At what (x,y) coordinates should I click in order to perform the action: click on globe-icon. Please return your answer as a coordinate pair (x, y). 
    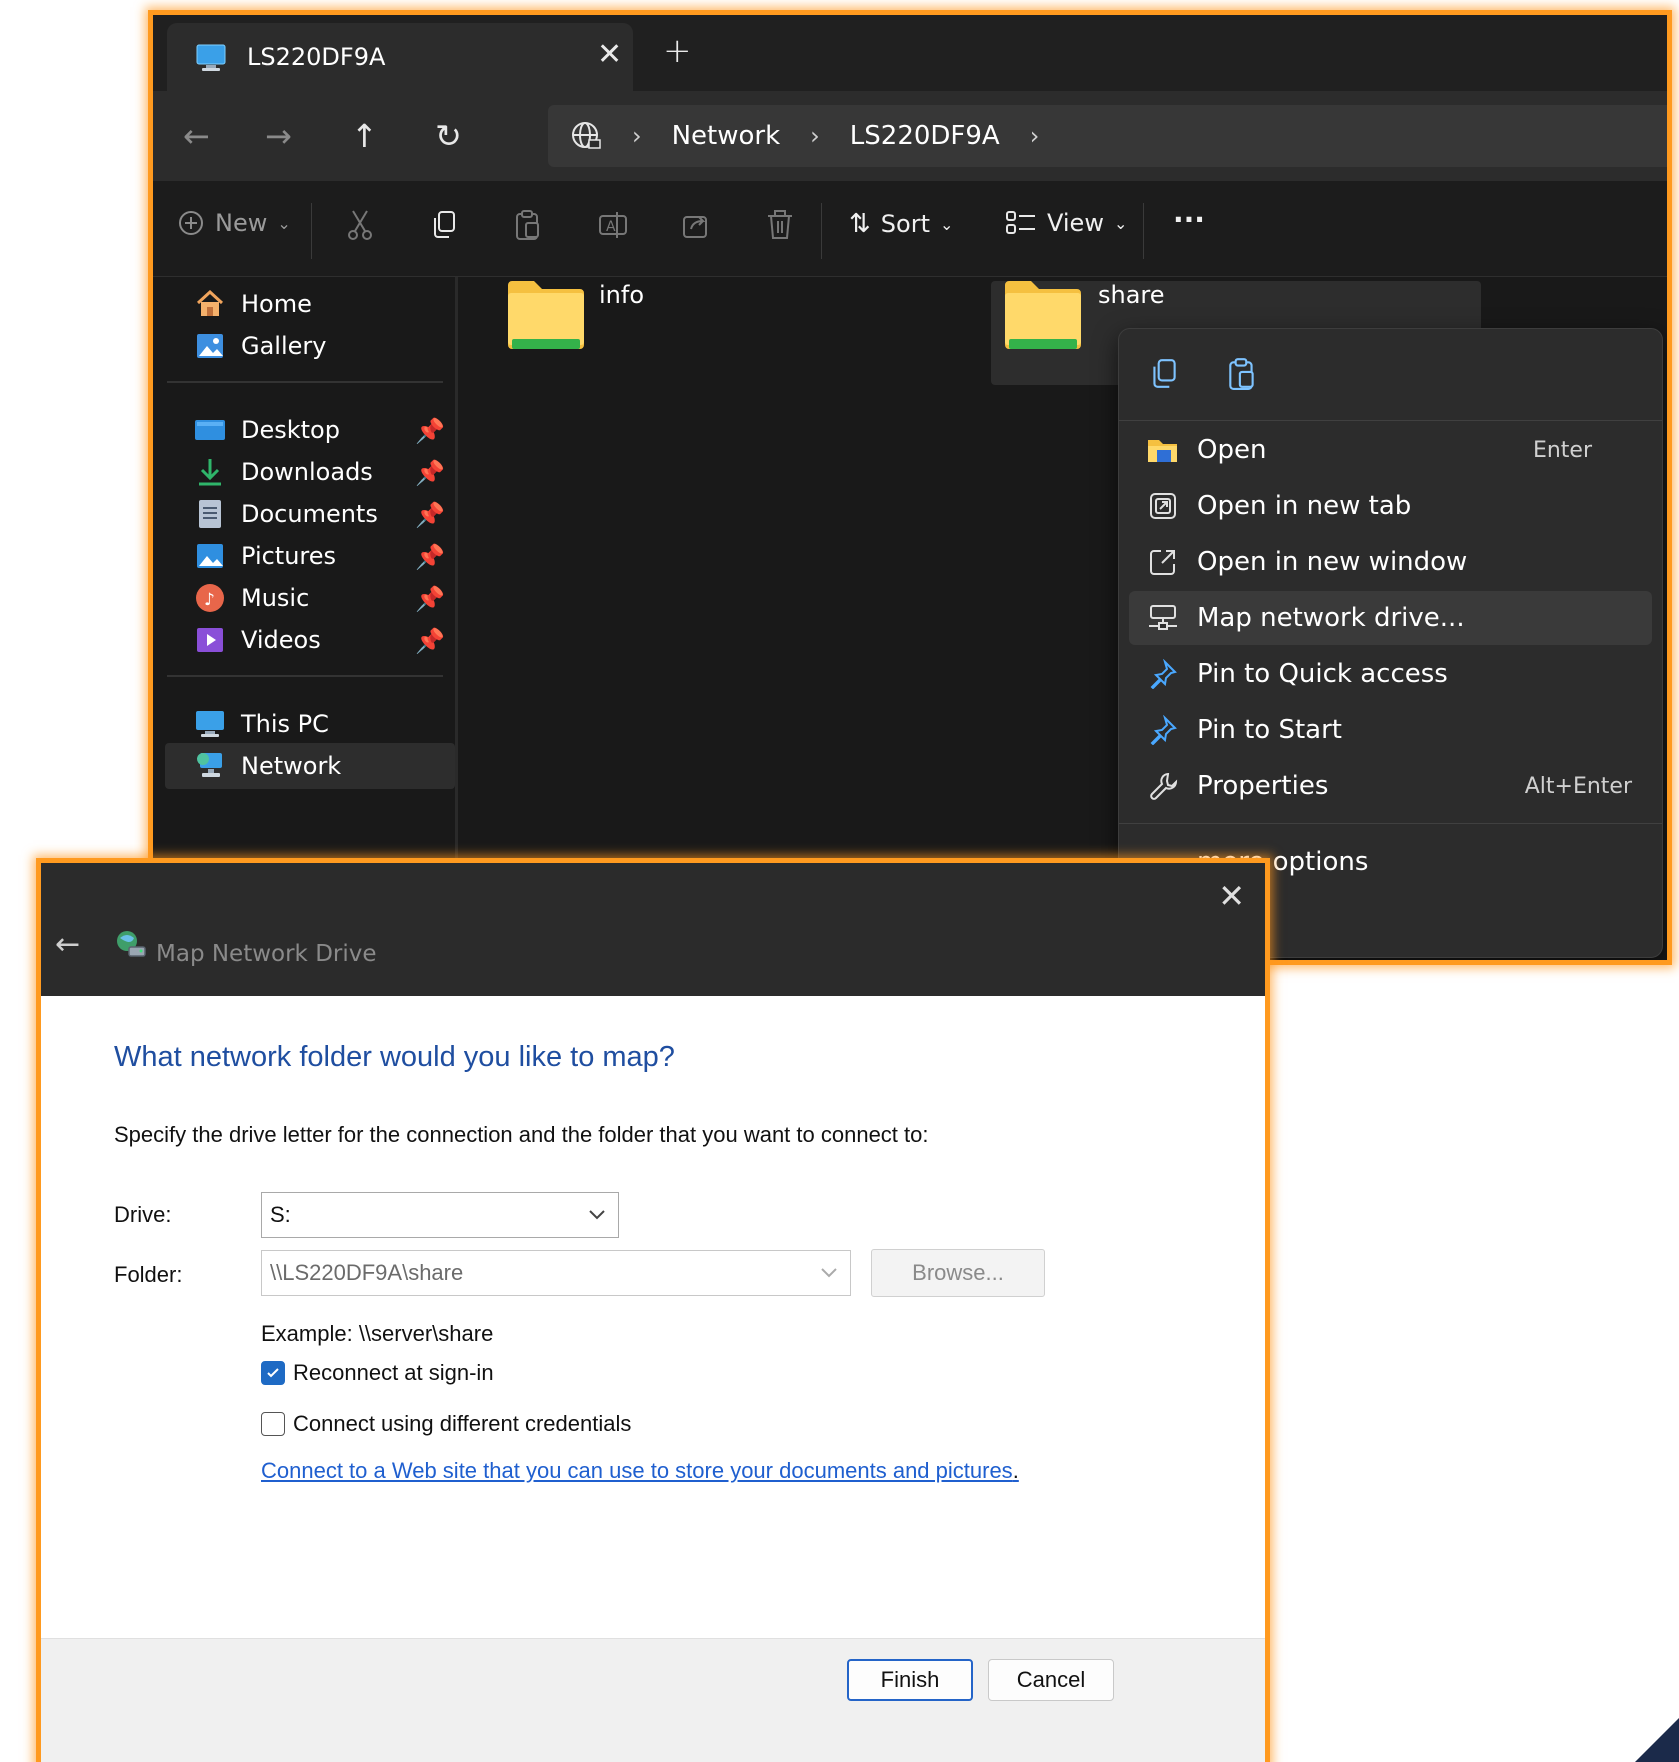
    Looking at the image, I should click on (586, 136).